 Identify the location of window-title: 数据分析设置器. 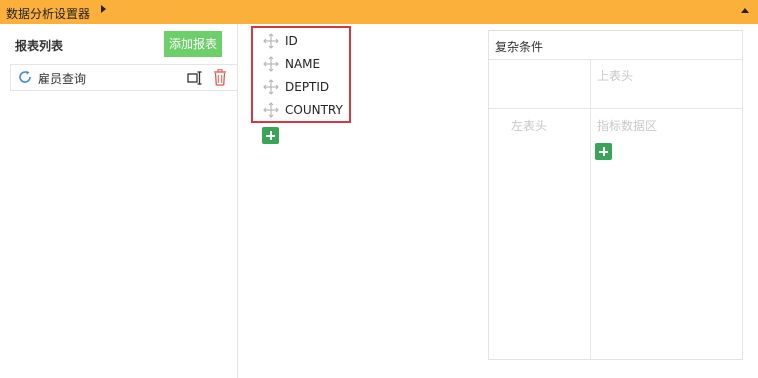
(48, 14).